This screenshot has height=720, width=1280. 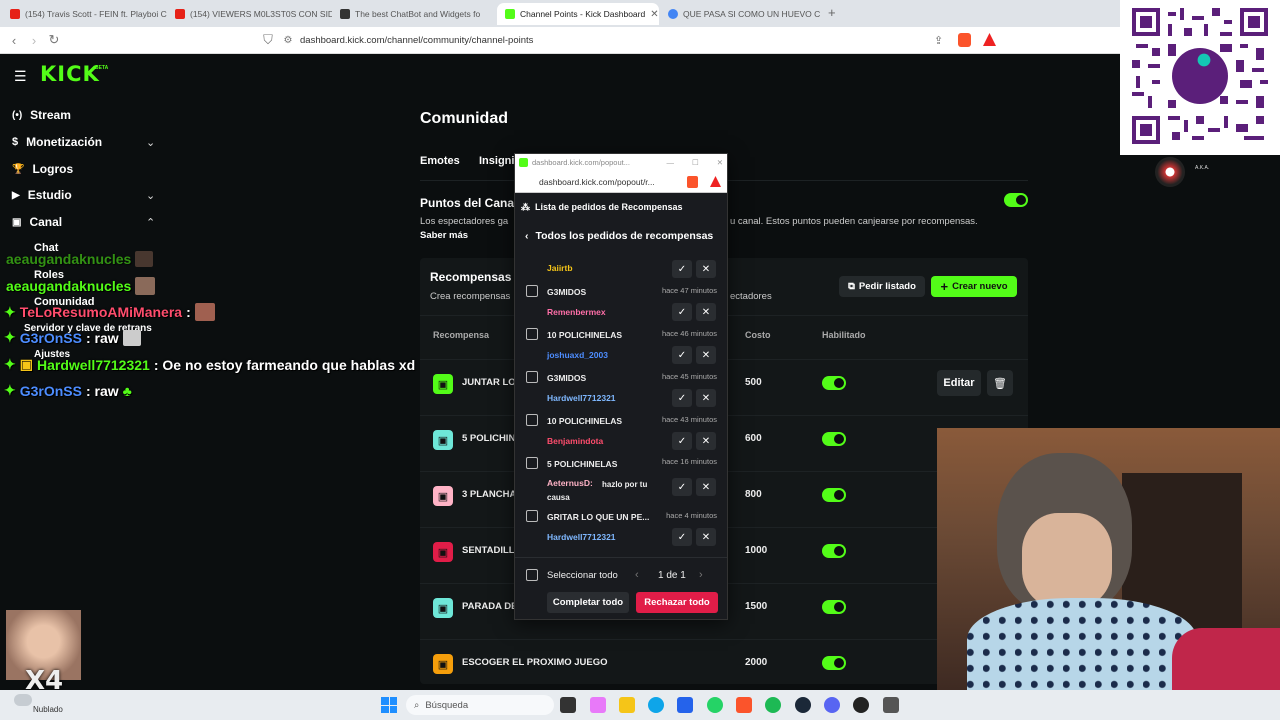 What do you see at coordinates (41, 115) in the screenshot?
I see `sidebar-item-stream: (•) Stream` at bounding box center [41, 115].